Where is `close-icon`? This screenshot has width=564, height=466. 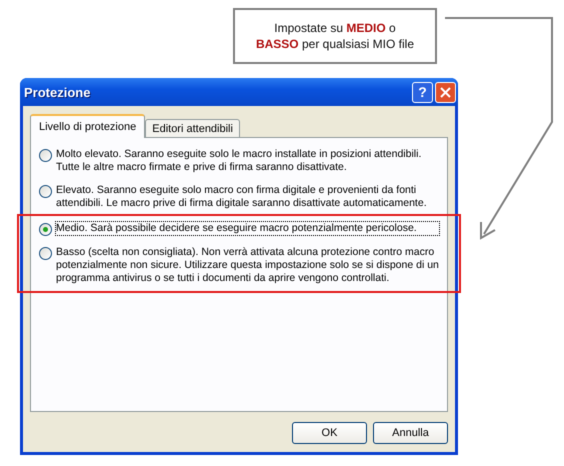 close-icon is located at coordinates (445, 92).